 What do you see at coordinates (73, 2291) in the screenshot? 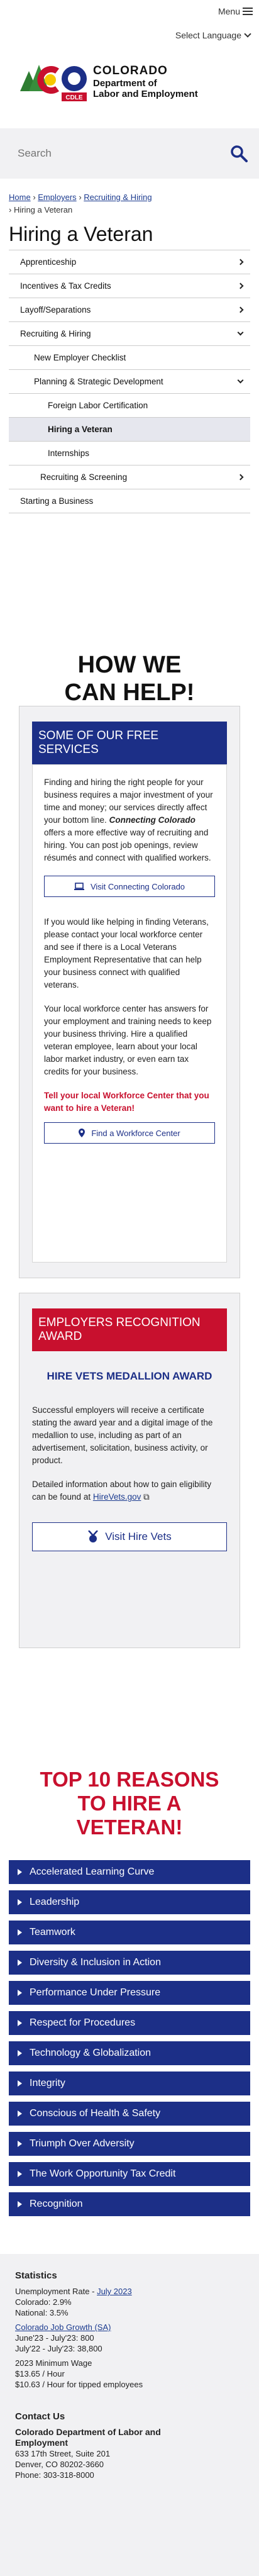
I see `unemployment-rate: Unemployment Rate - July 2023` at bounding box center [73, 2291].